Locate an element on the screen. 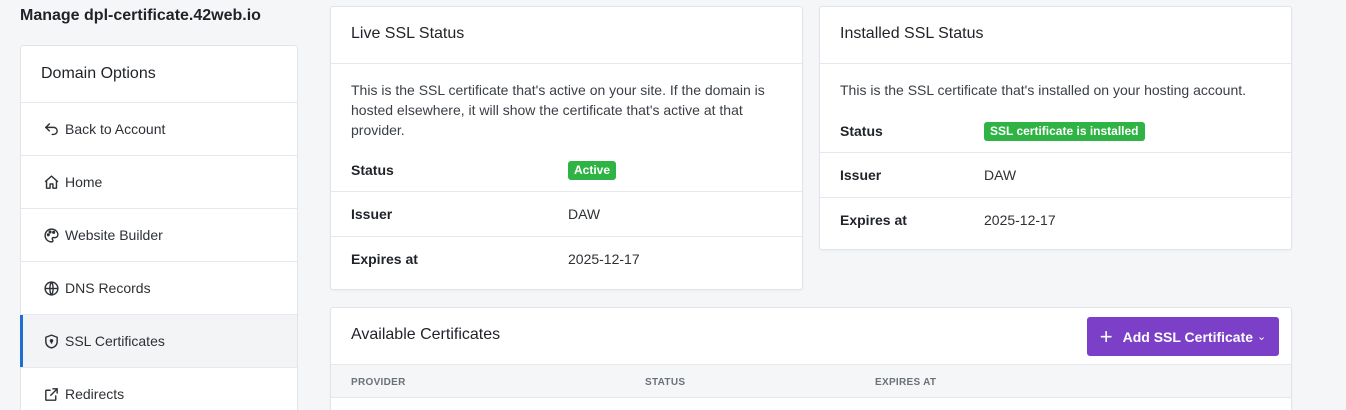 The height and width of the screenshot is (410, 1346). sidebar-item-ssl-certificates: SSL Certificates is located at coordinates (158, 341).